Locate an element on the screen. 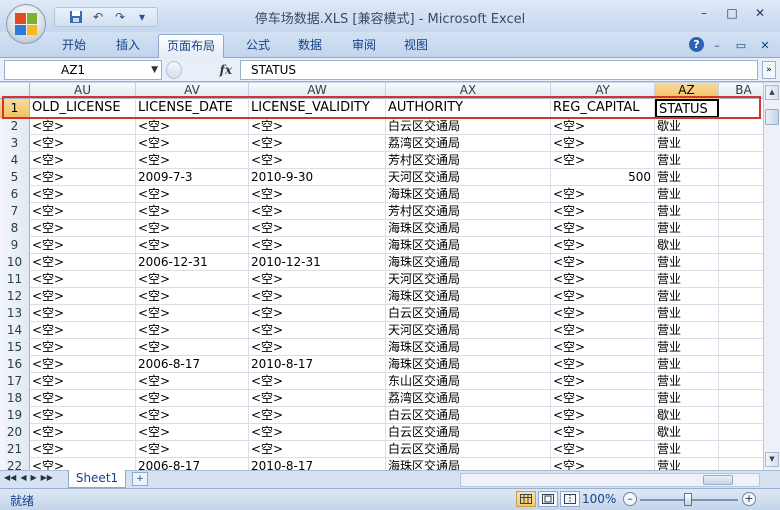  next-sheet-icon: ▶ is located at coordinates (33, 477).